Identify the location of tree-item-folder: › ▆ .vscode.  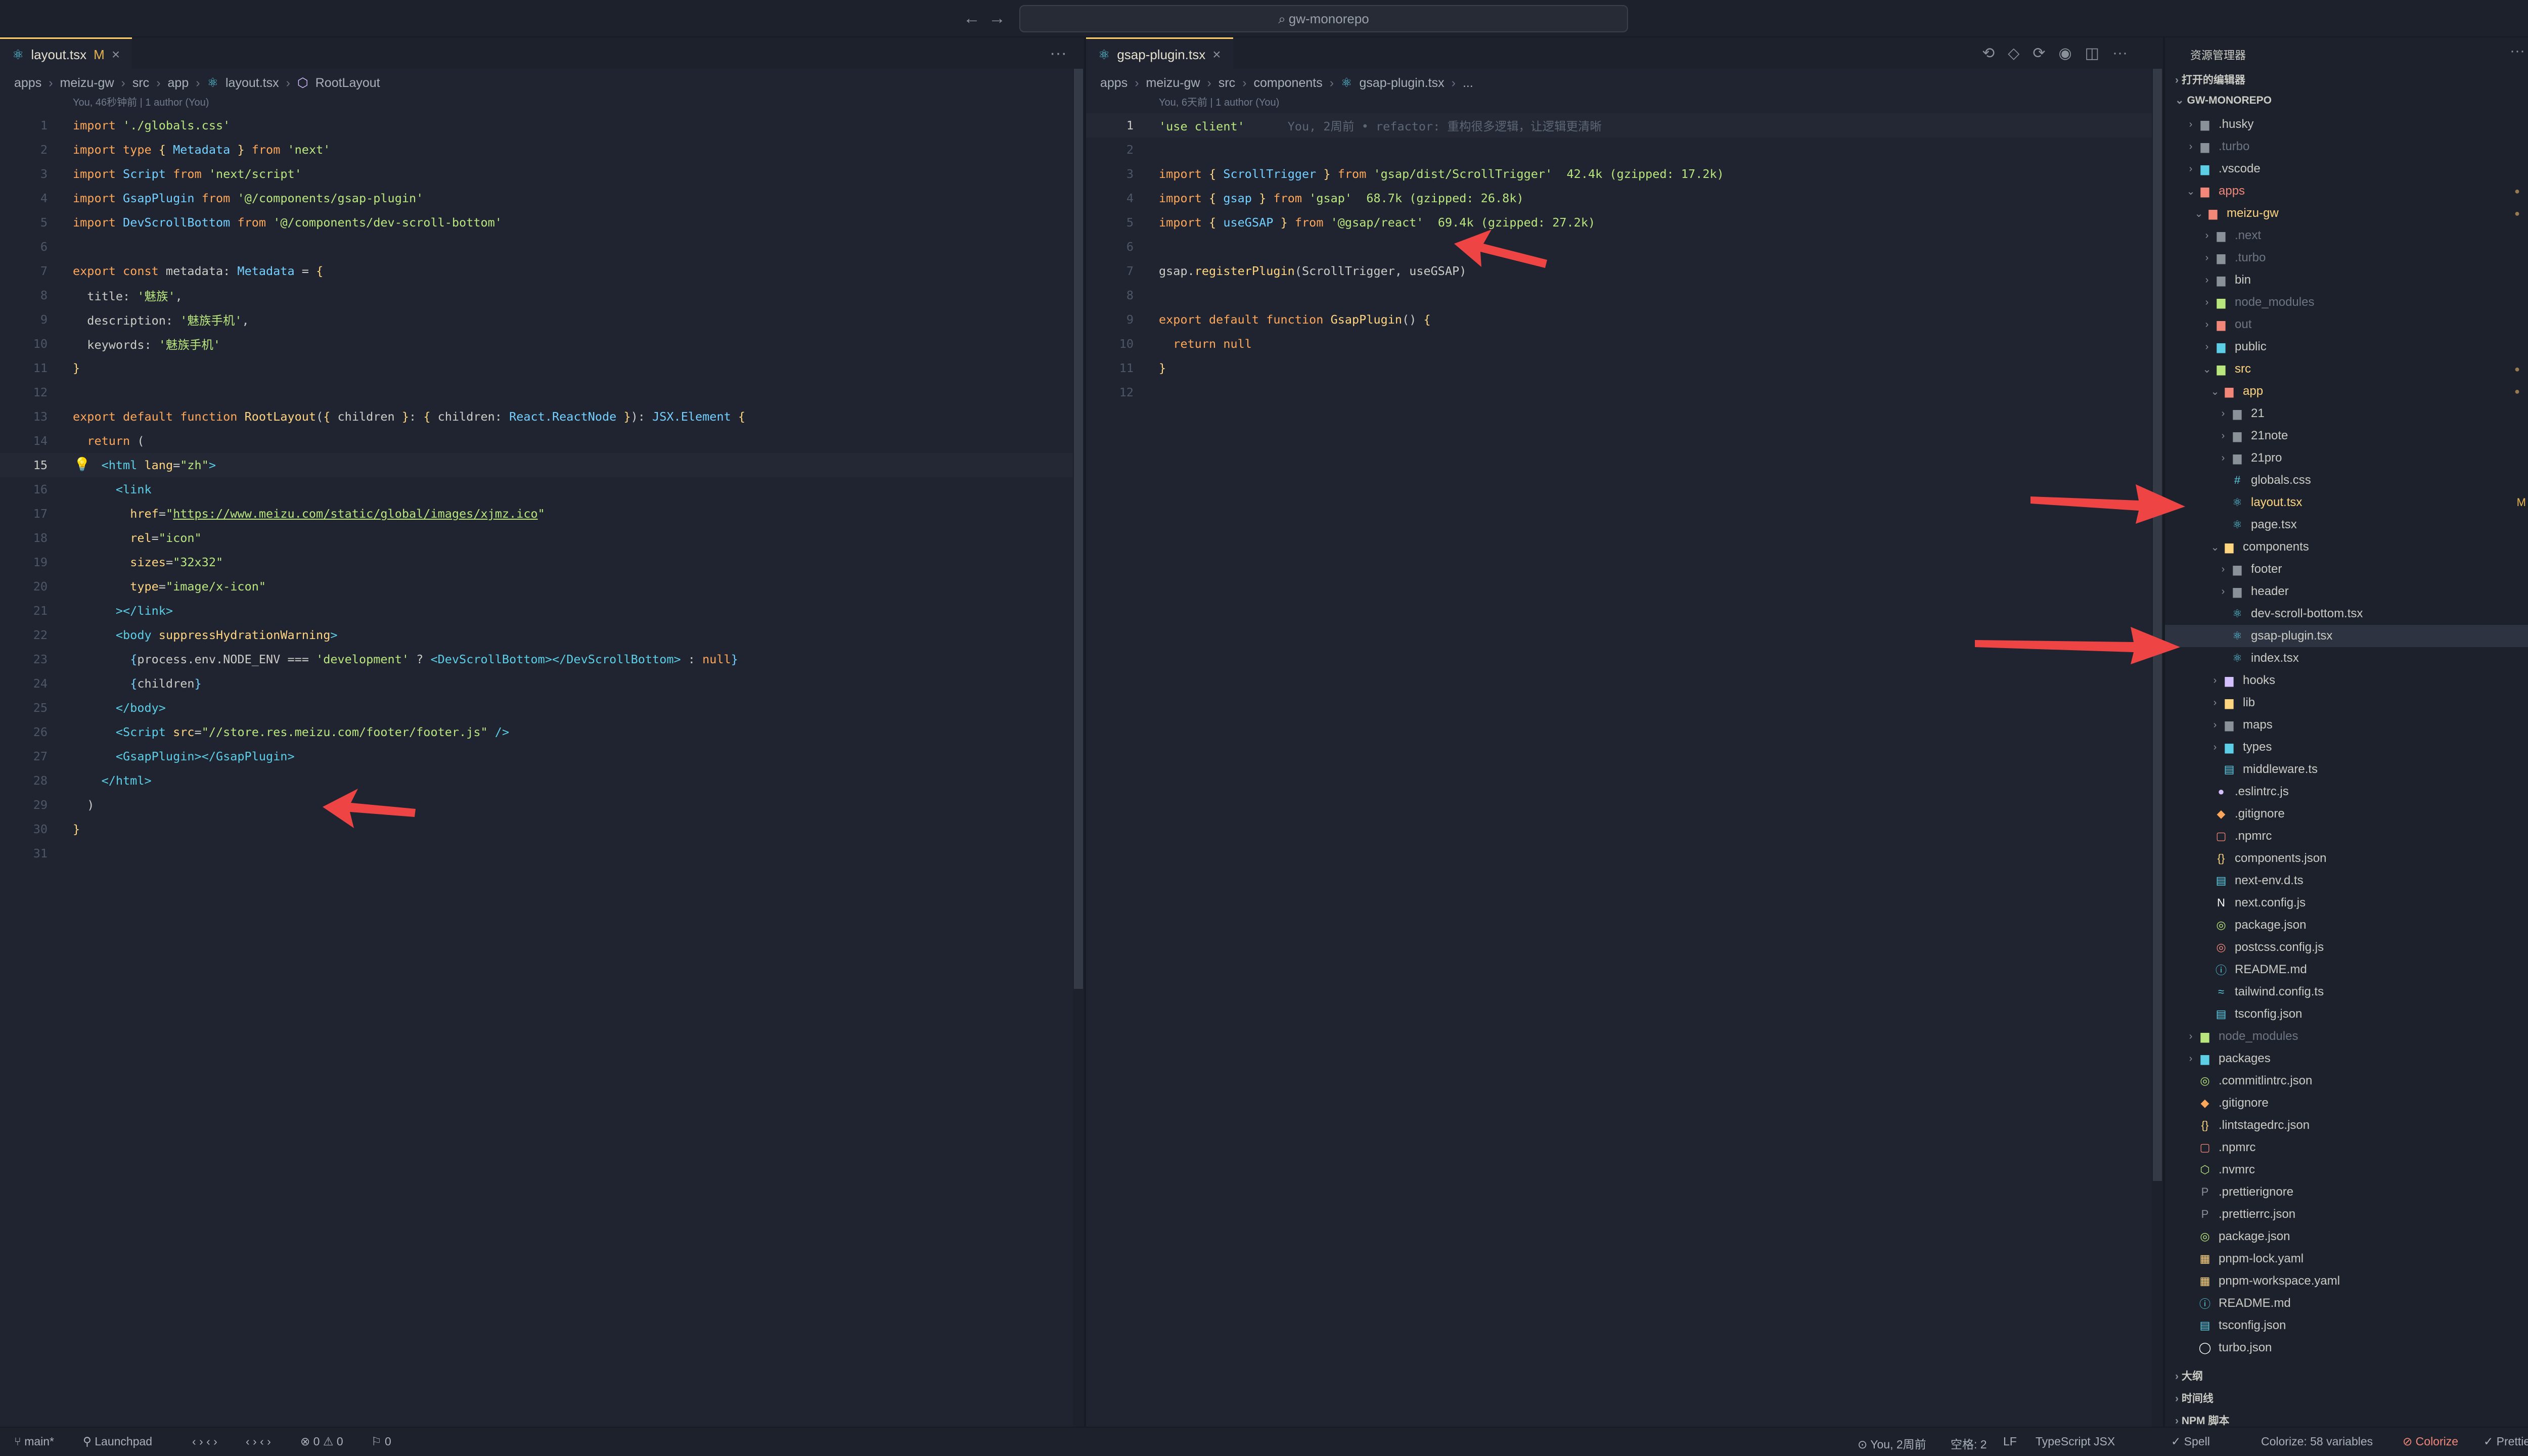
(2347, 169).